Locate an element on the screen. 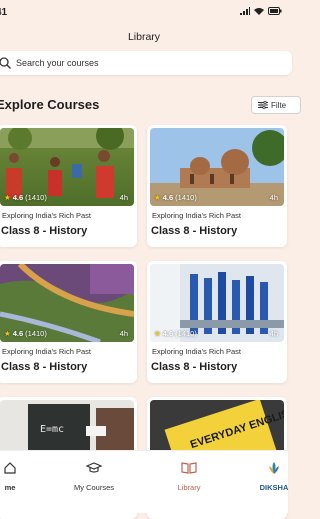  filter-button: Filte is located at coordinates (276, 105).